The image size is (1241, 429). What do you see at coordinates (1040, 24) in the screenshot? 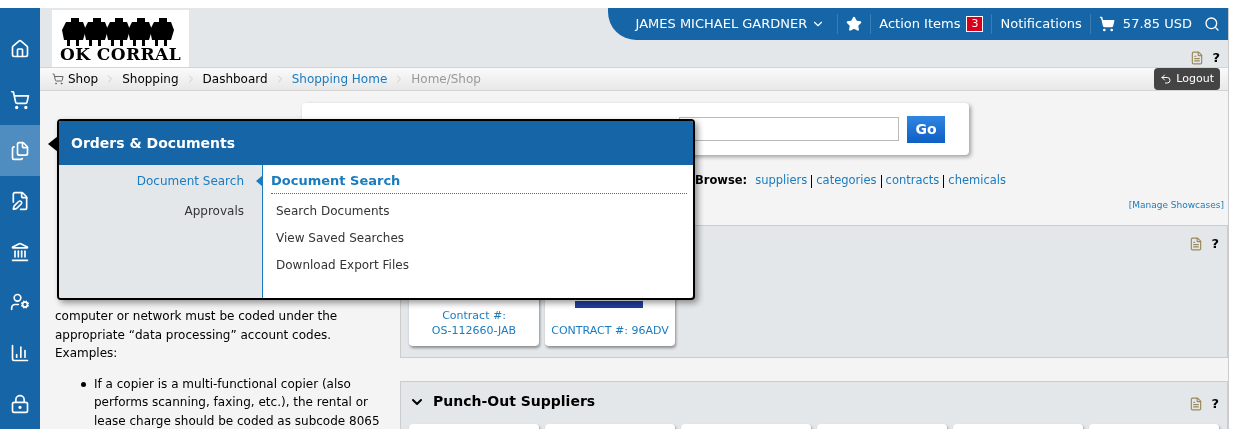
I see `notifications-link: Notifications` at bounding box center [1040, 24].